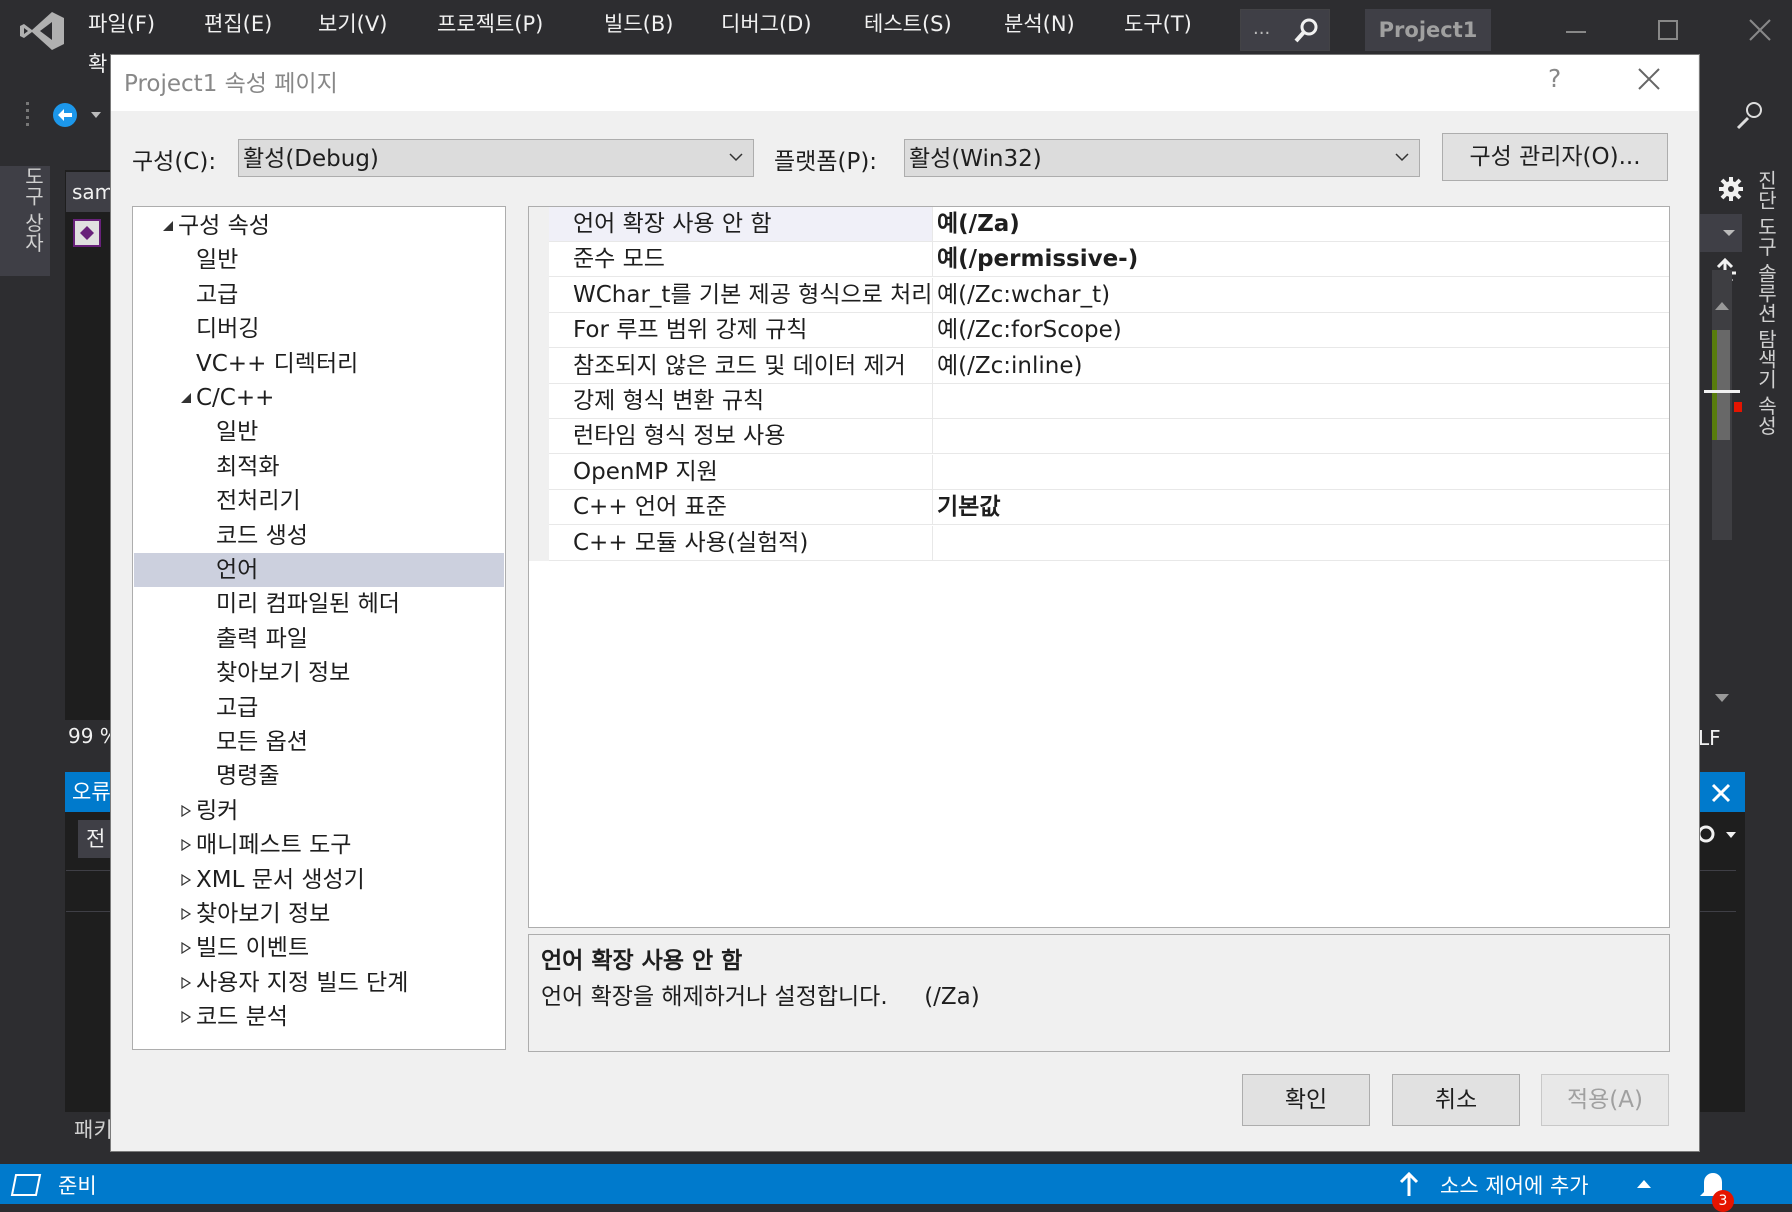 Image resolution: width=1792 pixels, height=1212 pixels. I want to click on tree-item: 출력 파일, so click(319, 639).